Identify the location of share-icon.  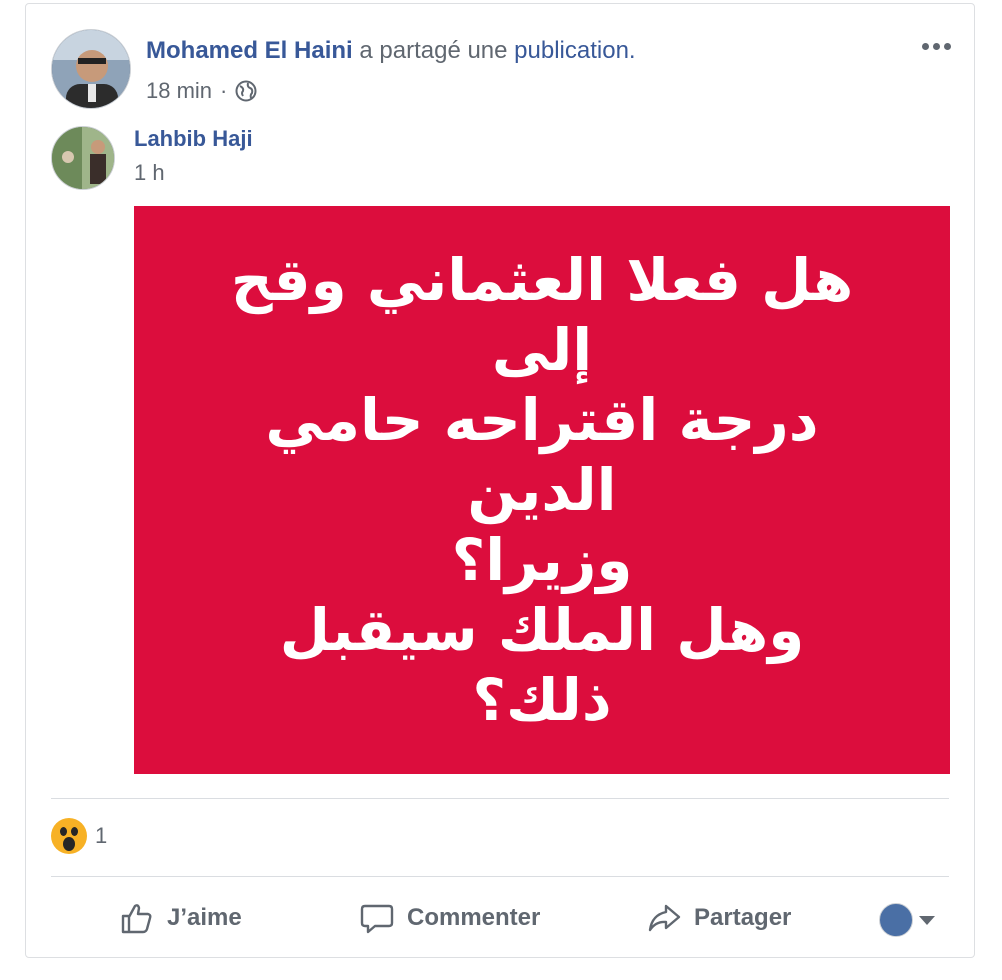
(664, 918).